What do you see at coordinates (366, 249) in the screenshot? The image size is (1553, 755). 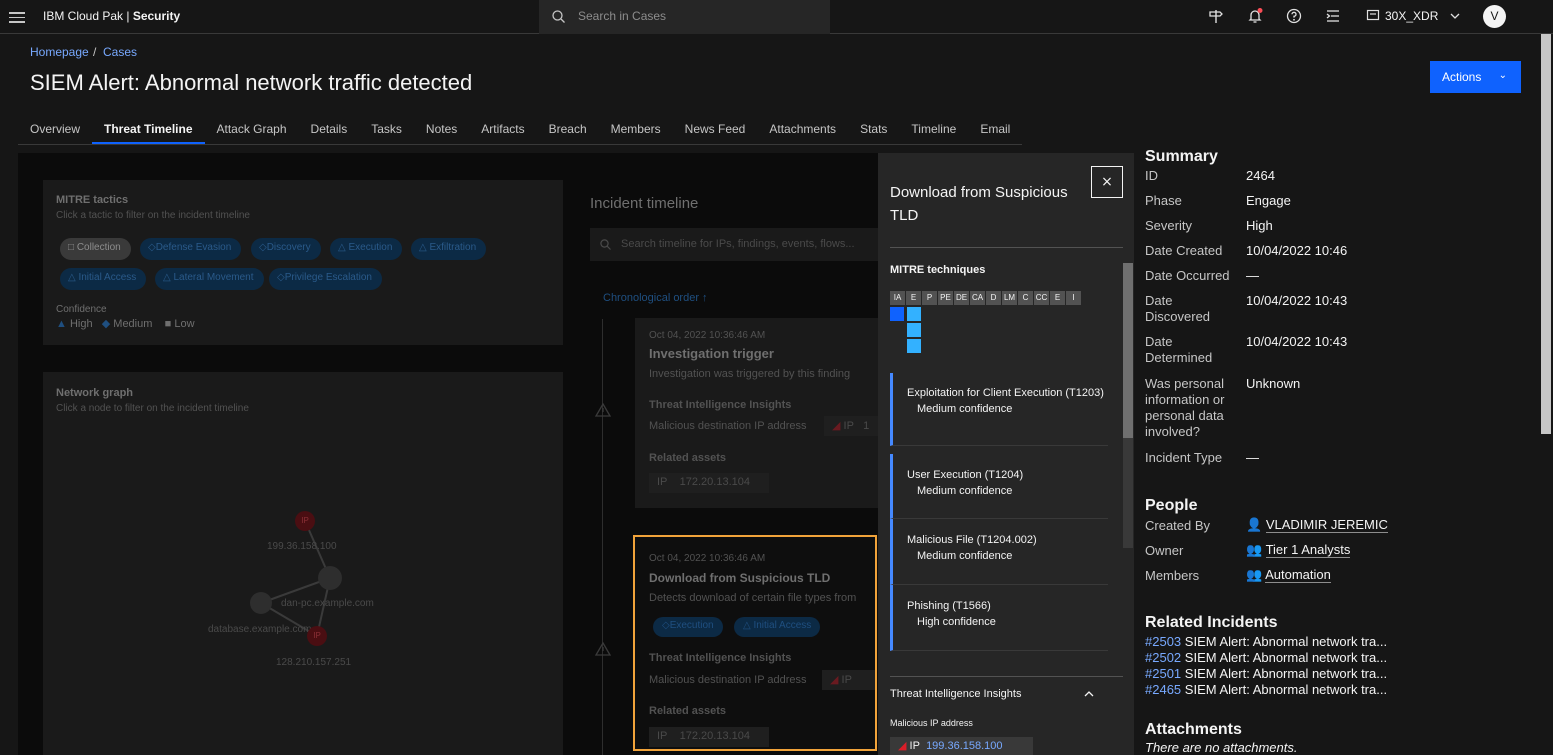 I see `tactic-chip-execution: △ Execution` at bounding box center [366, 249].